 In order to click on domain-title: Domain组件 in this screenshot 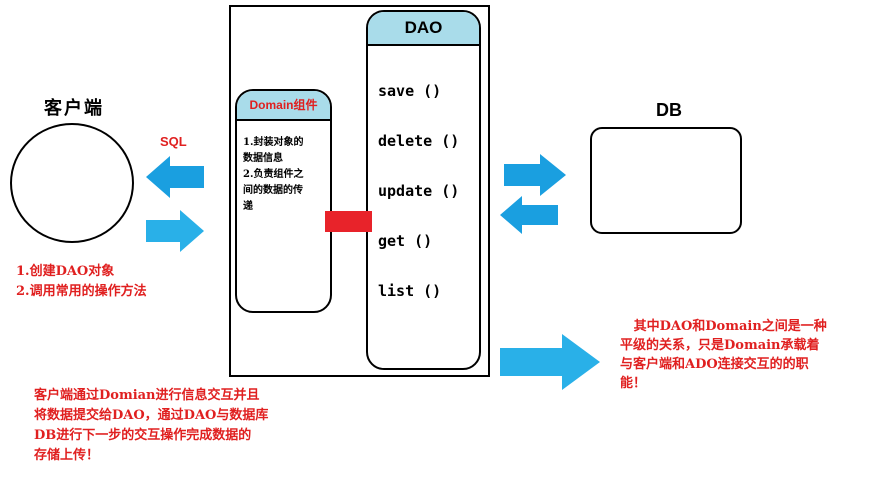, I will do `click(283, 106)`.